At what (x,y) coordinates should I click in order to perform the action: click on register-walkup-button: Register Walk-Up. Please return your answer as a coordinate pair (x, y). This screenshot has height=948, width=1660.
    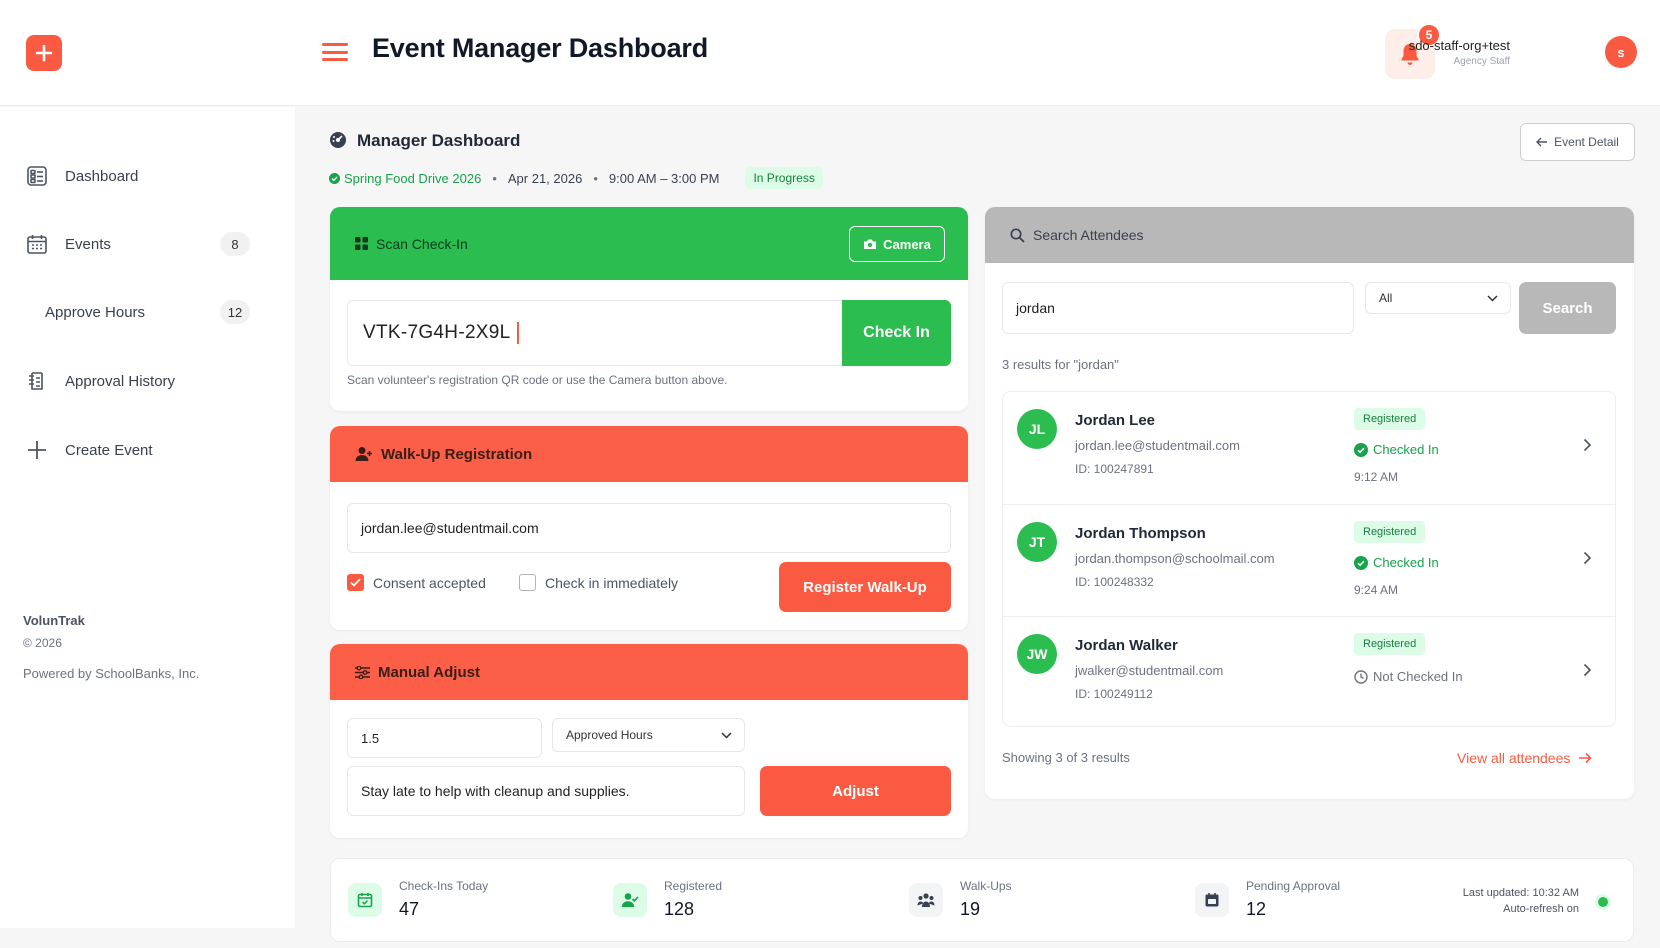
    Looking at the image, I should click on (865, 587).